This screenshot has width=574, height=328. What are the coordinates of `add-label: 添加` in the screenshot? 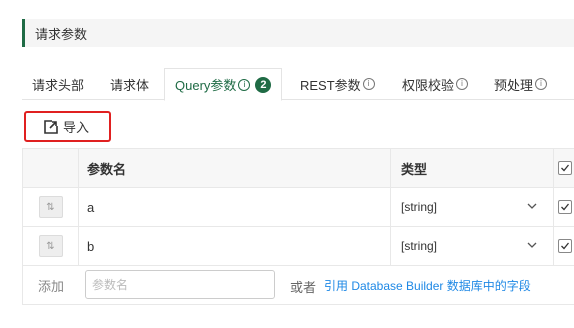 It's located at (50, 285).